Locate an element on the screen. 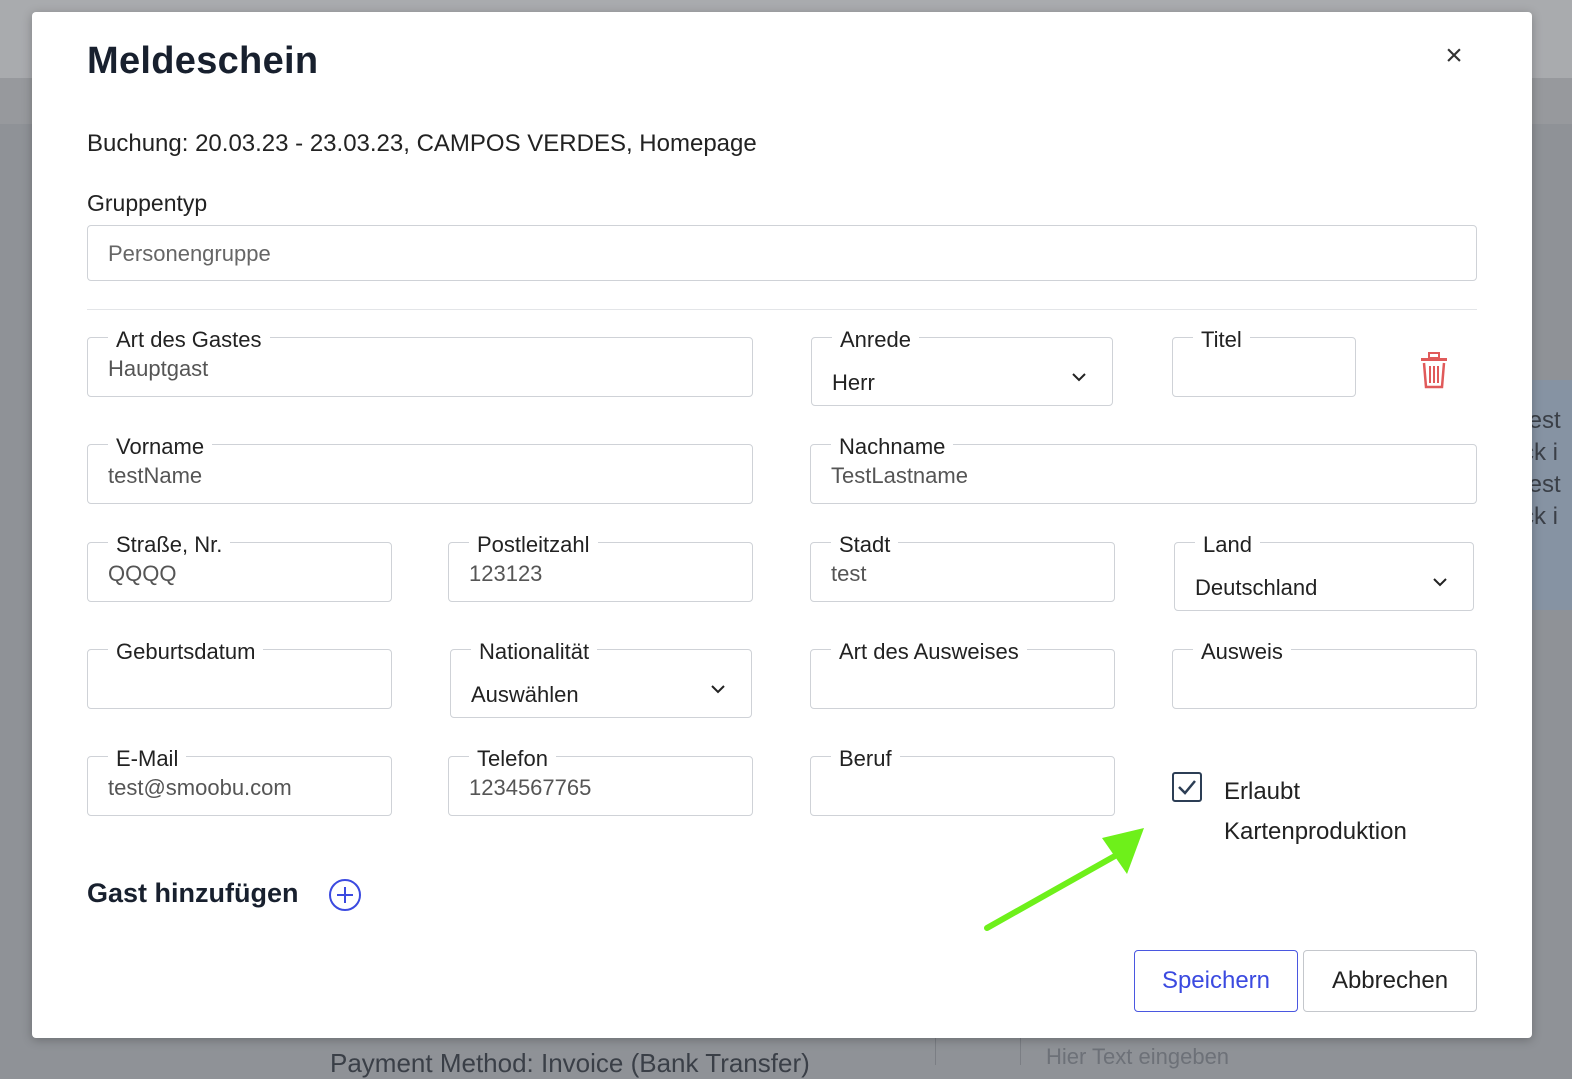  background-side-text: test ck i test ck i is located at coordinates (1550, 469).